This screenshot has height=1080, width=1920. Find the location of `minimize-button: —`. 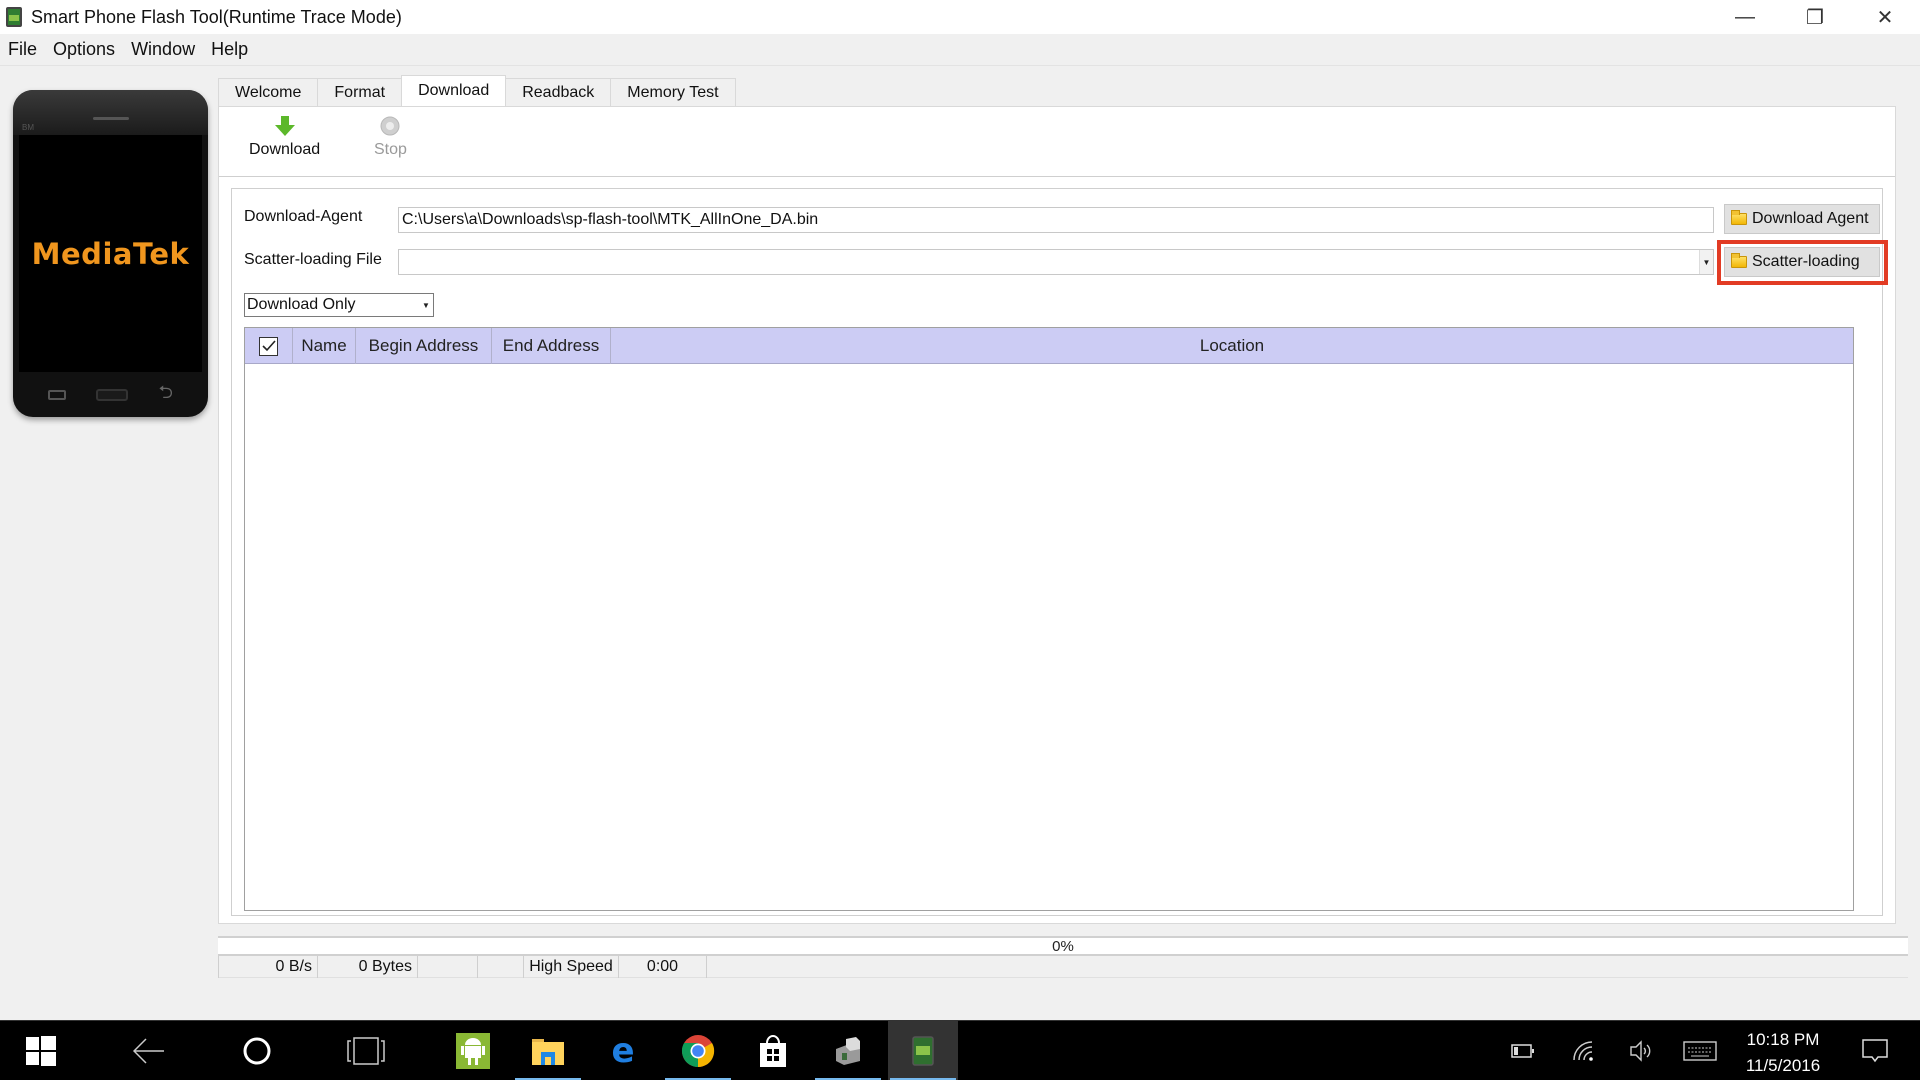

minimize-button: — is located at coordinates (1745, 17).